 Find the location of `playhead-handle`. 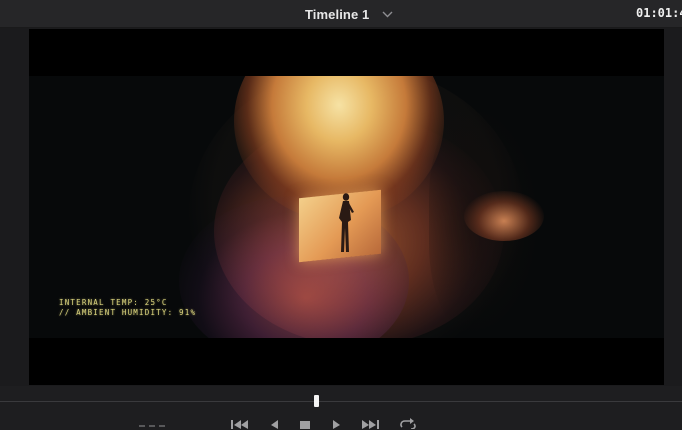

playhead-handle is located at coordinates (316, 401).